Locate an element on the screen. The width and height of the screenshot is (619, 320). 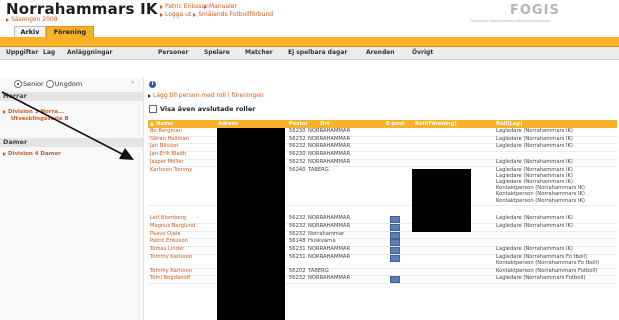
annotation-arrow is located at coordinates (67, 125).